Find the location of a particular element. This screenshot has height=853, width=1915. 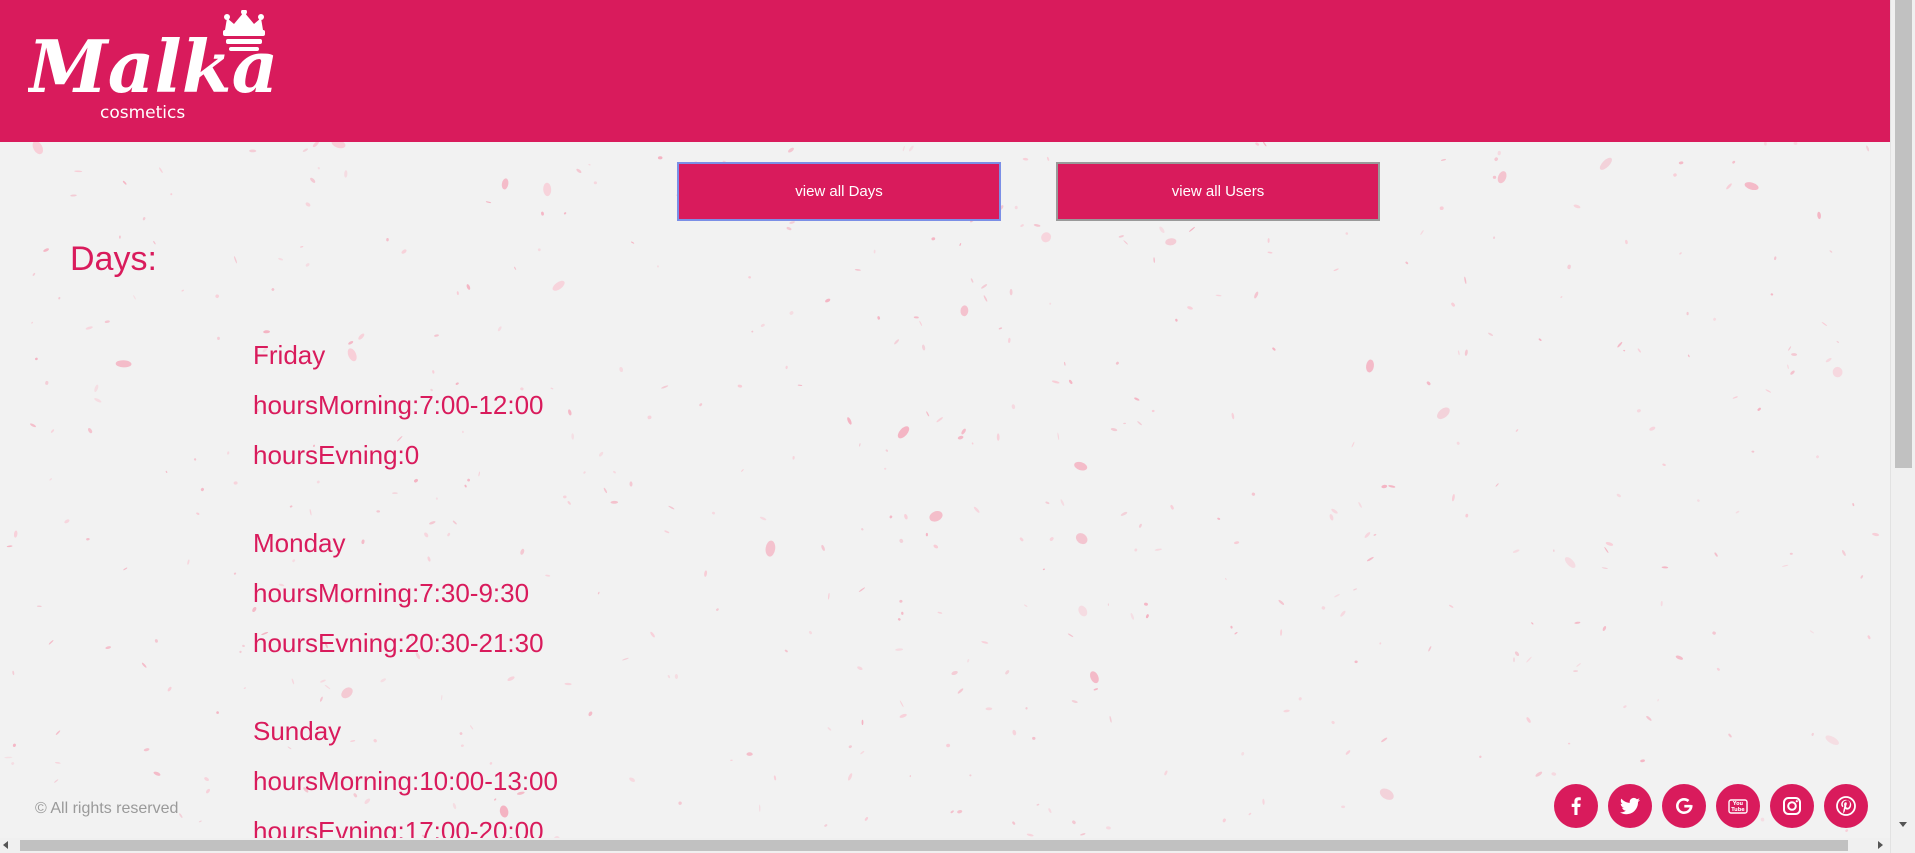

copyright-text: © All rights reserved is located at coordinates (107, 808).